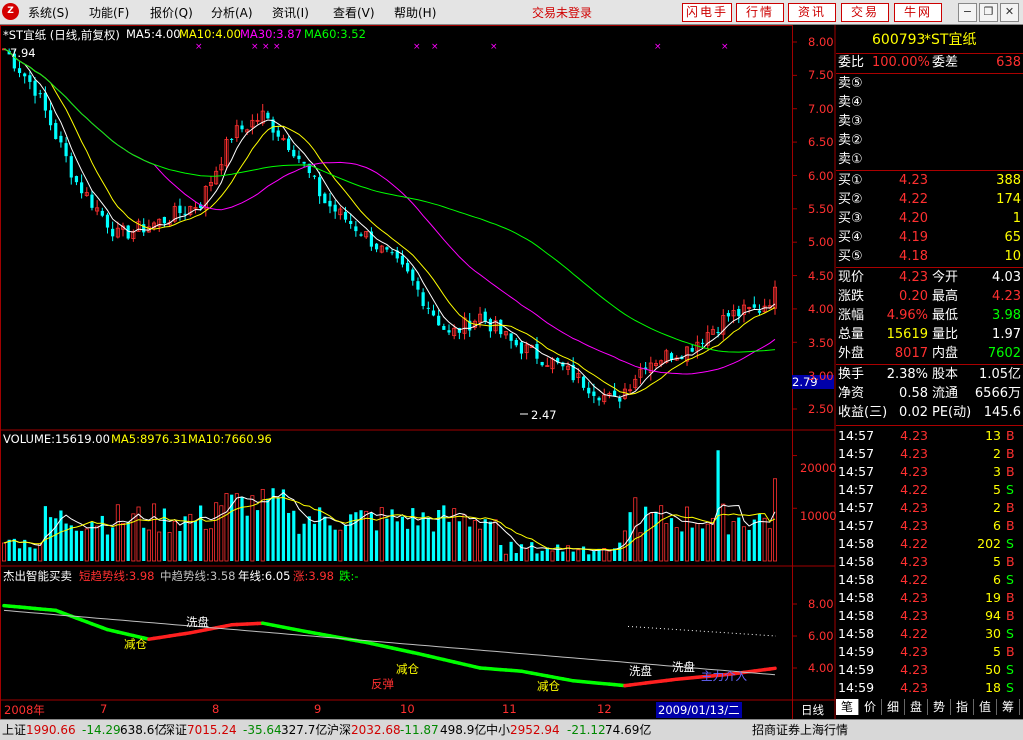 This screenshot has height=740, width=1023. Describe the element at coordinates (918, 12) in the screenshot. I see `niuwang-button: 牛网` at that location.